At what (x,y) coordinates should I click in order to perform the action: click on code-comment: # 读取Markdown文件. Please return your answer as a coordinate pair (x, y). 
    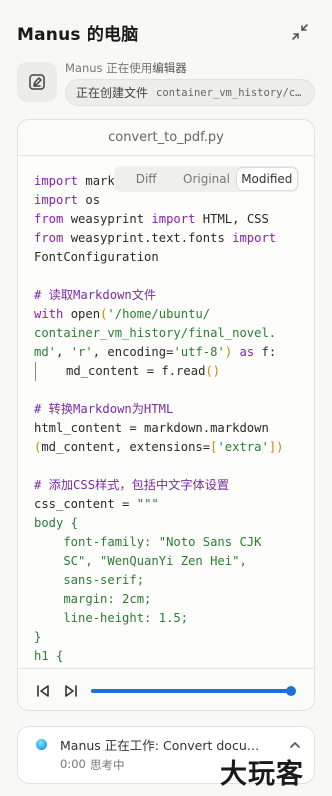
    Looking at the image, I should click on (95, 295).